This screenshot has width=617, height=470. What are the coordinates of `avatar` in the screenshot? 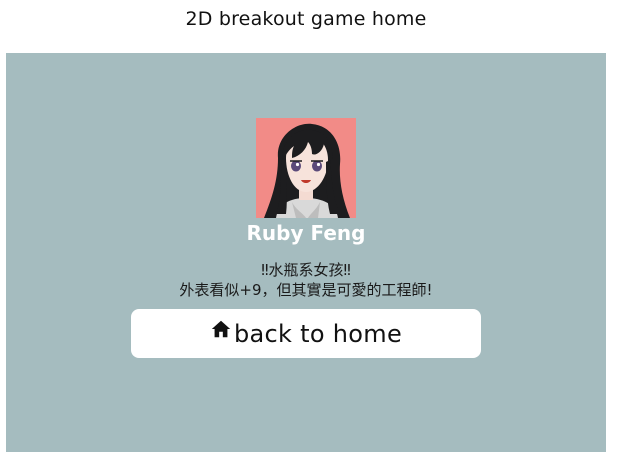 It's located at (306, 168).